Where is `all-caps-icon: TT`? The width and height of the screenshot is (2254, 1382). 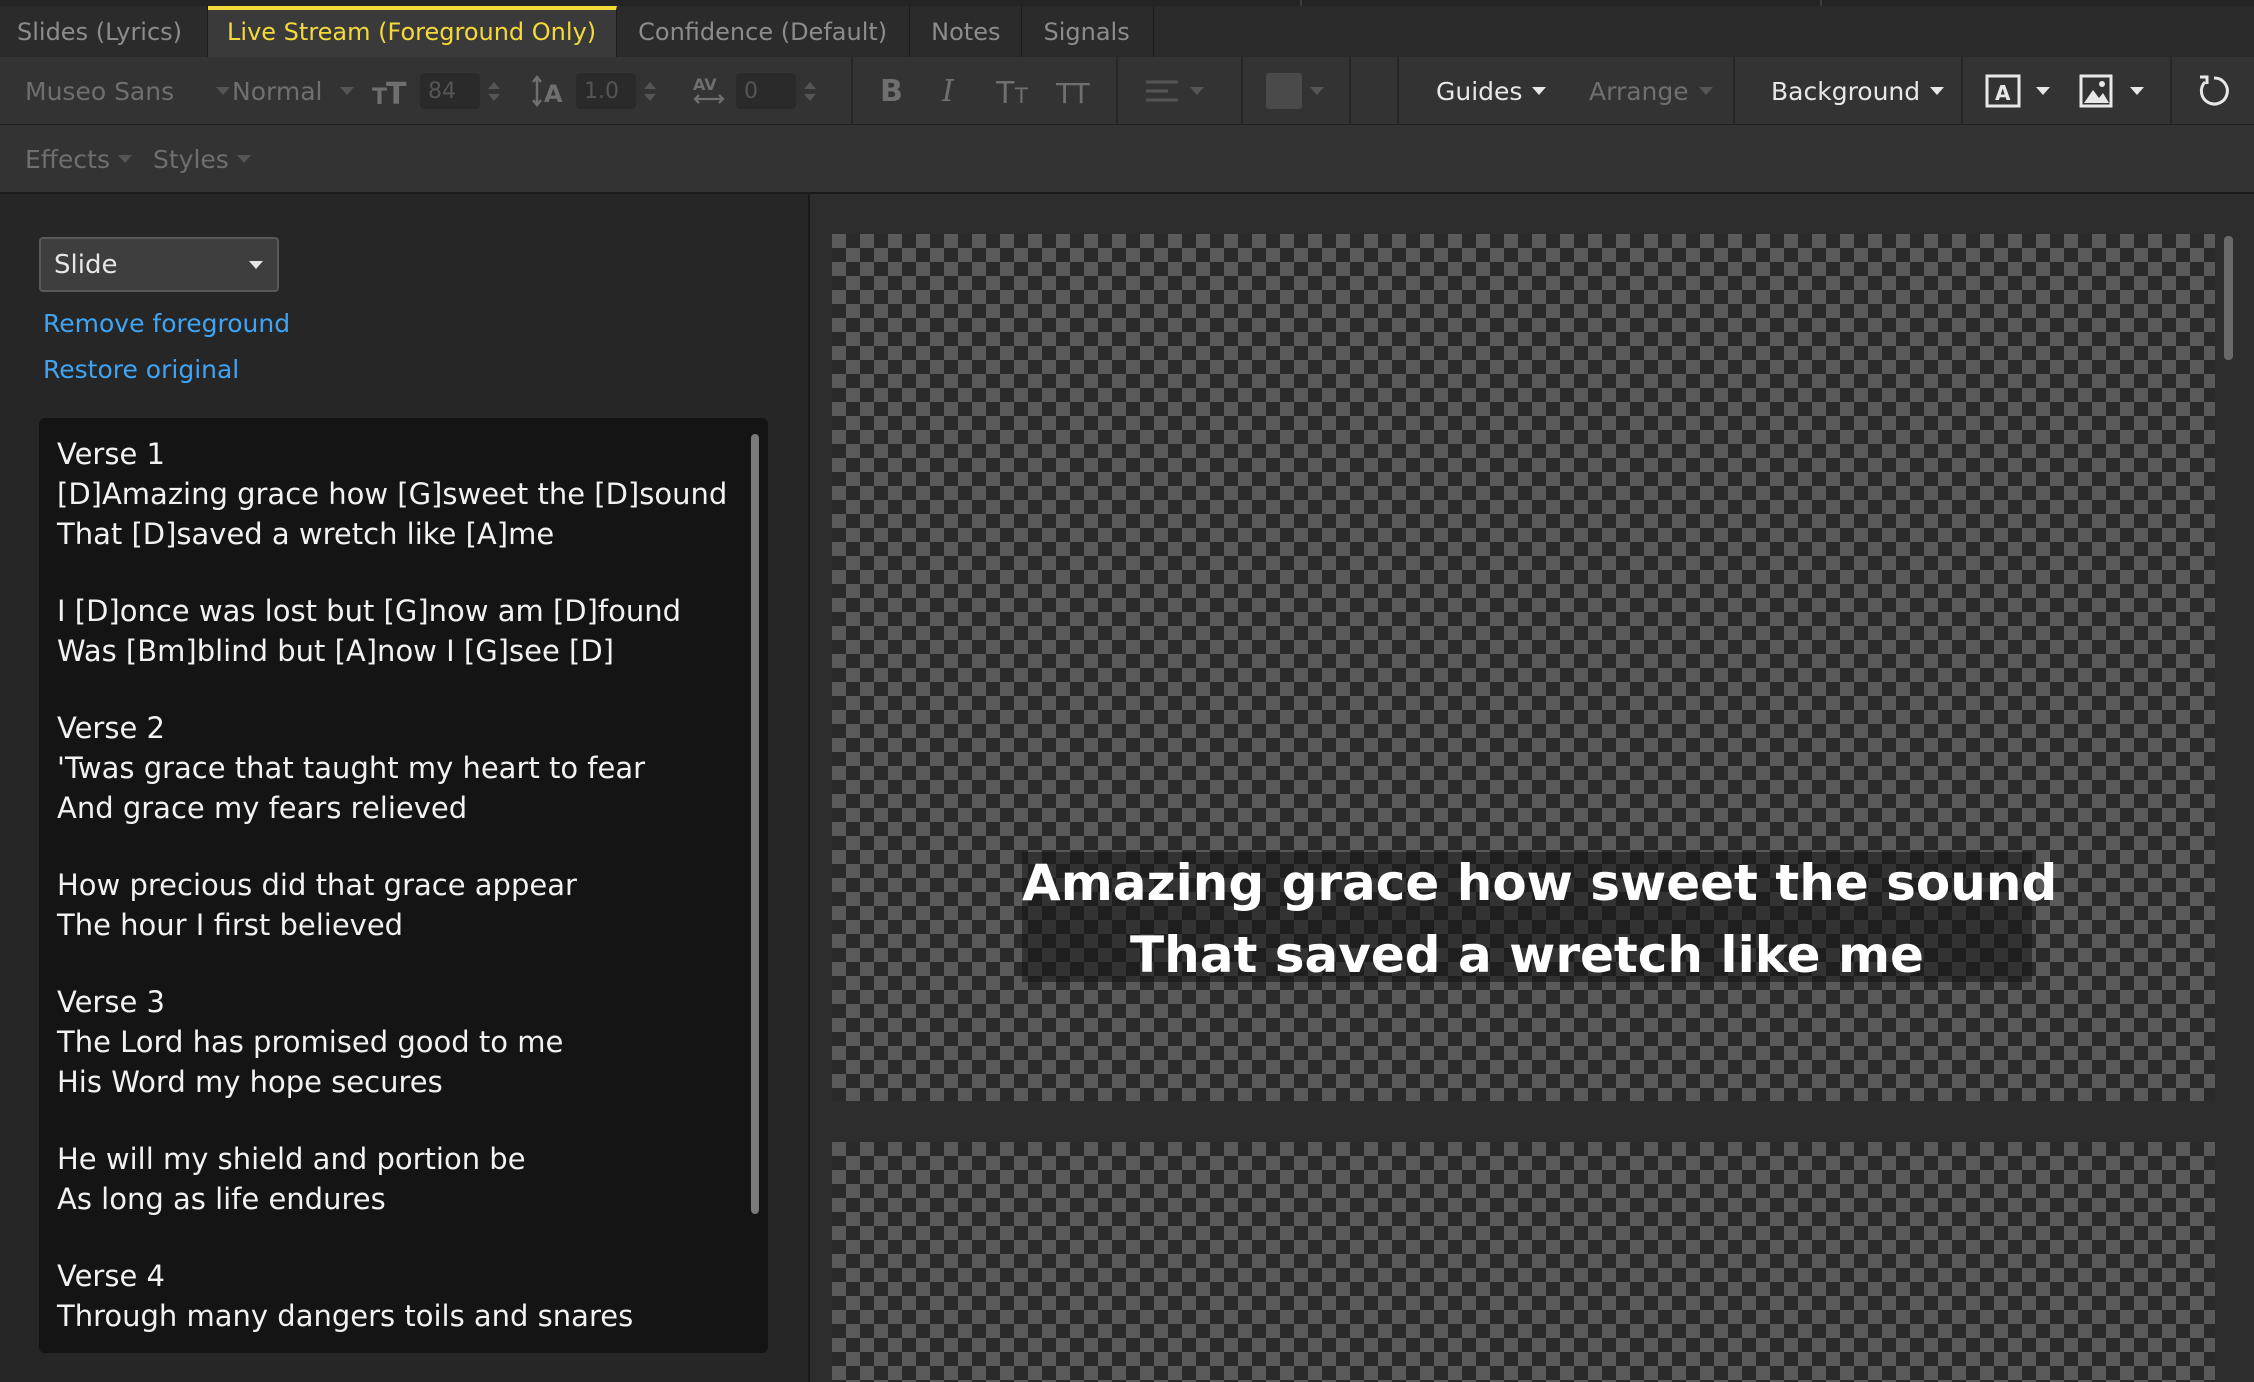
all-caps-icon: TT is located at coordinates (1073, 92).